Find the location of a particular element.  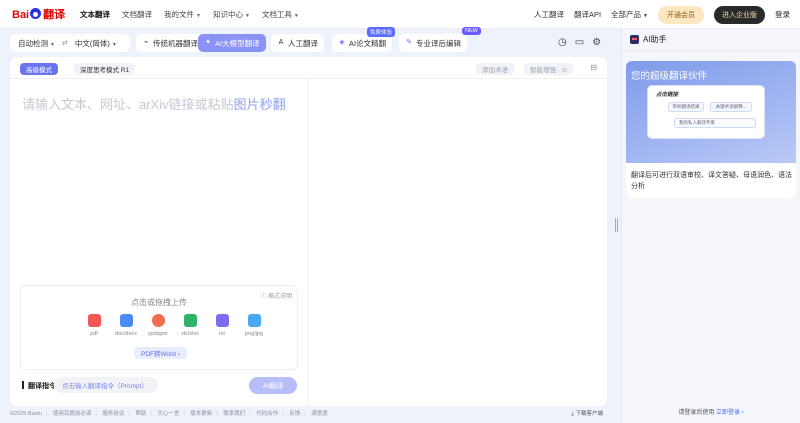

file-type-xls: xls/xlsx is located at coordinates (190, 325).